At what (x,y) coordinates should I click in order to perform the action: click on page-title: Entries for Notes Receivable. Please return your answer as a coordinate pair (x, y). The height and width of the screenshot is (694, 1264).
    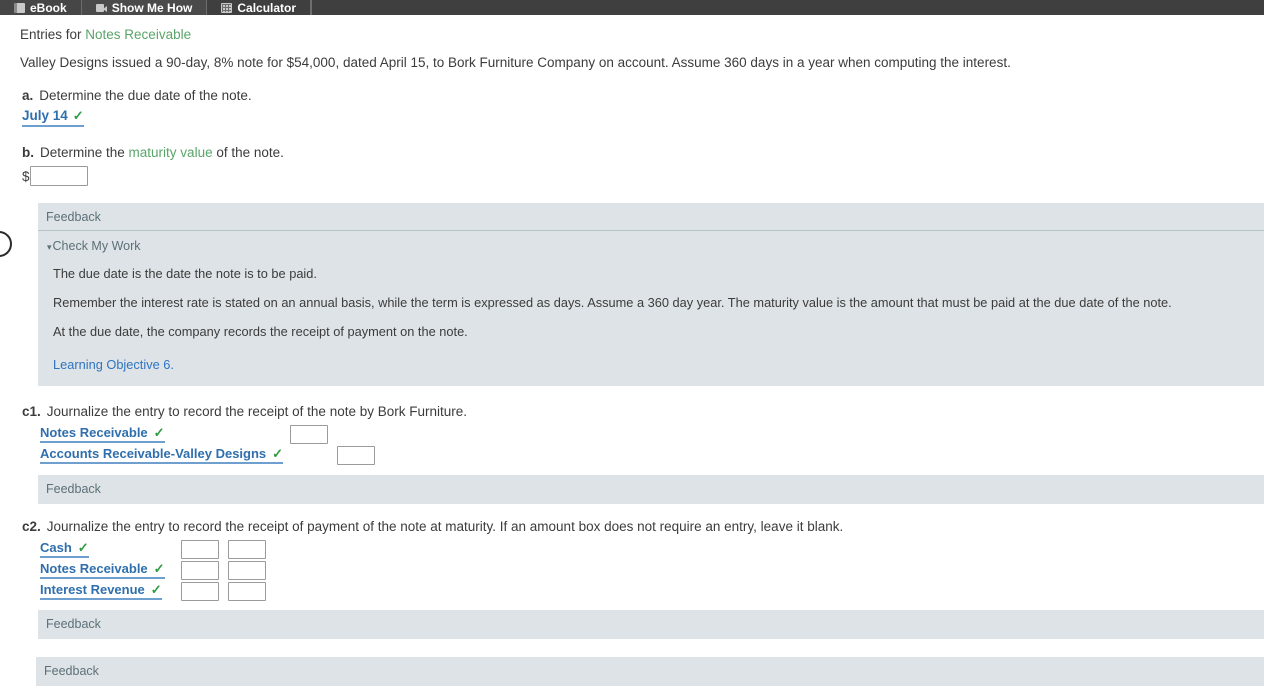
    Looking at the image, I should click on (632, 28).